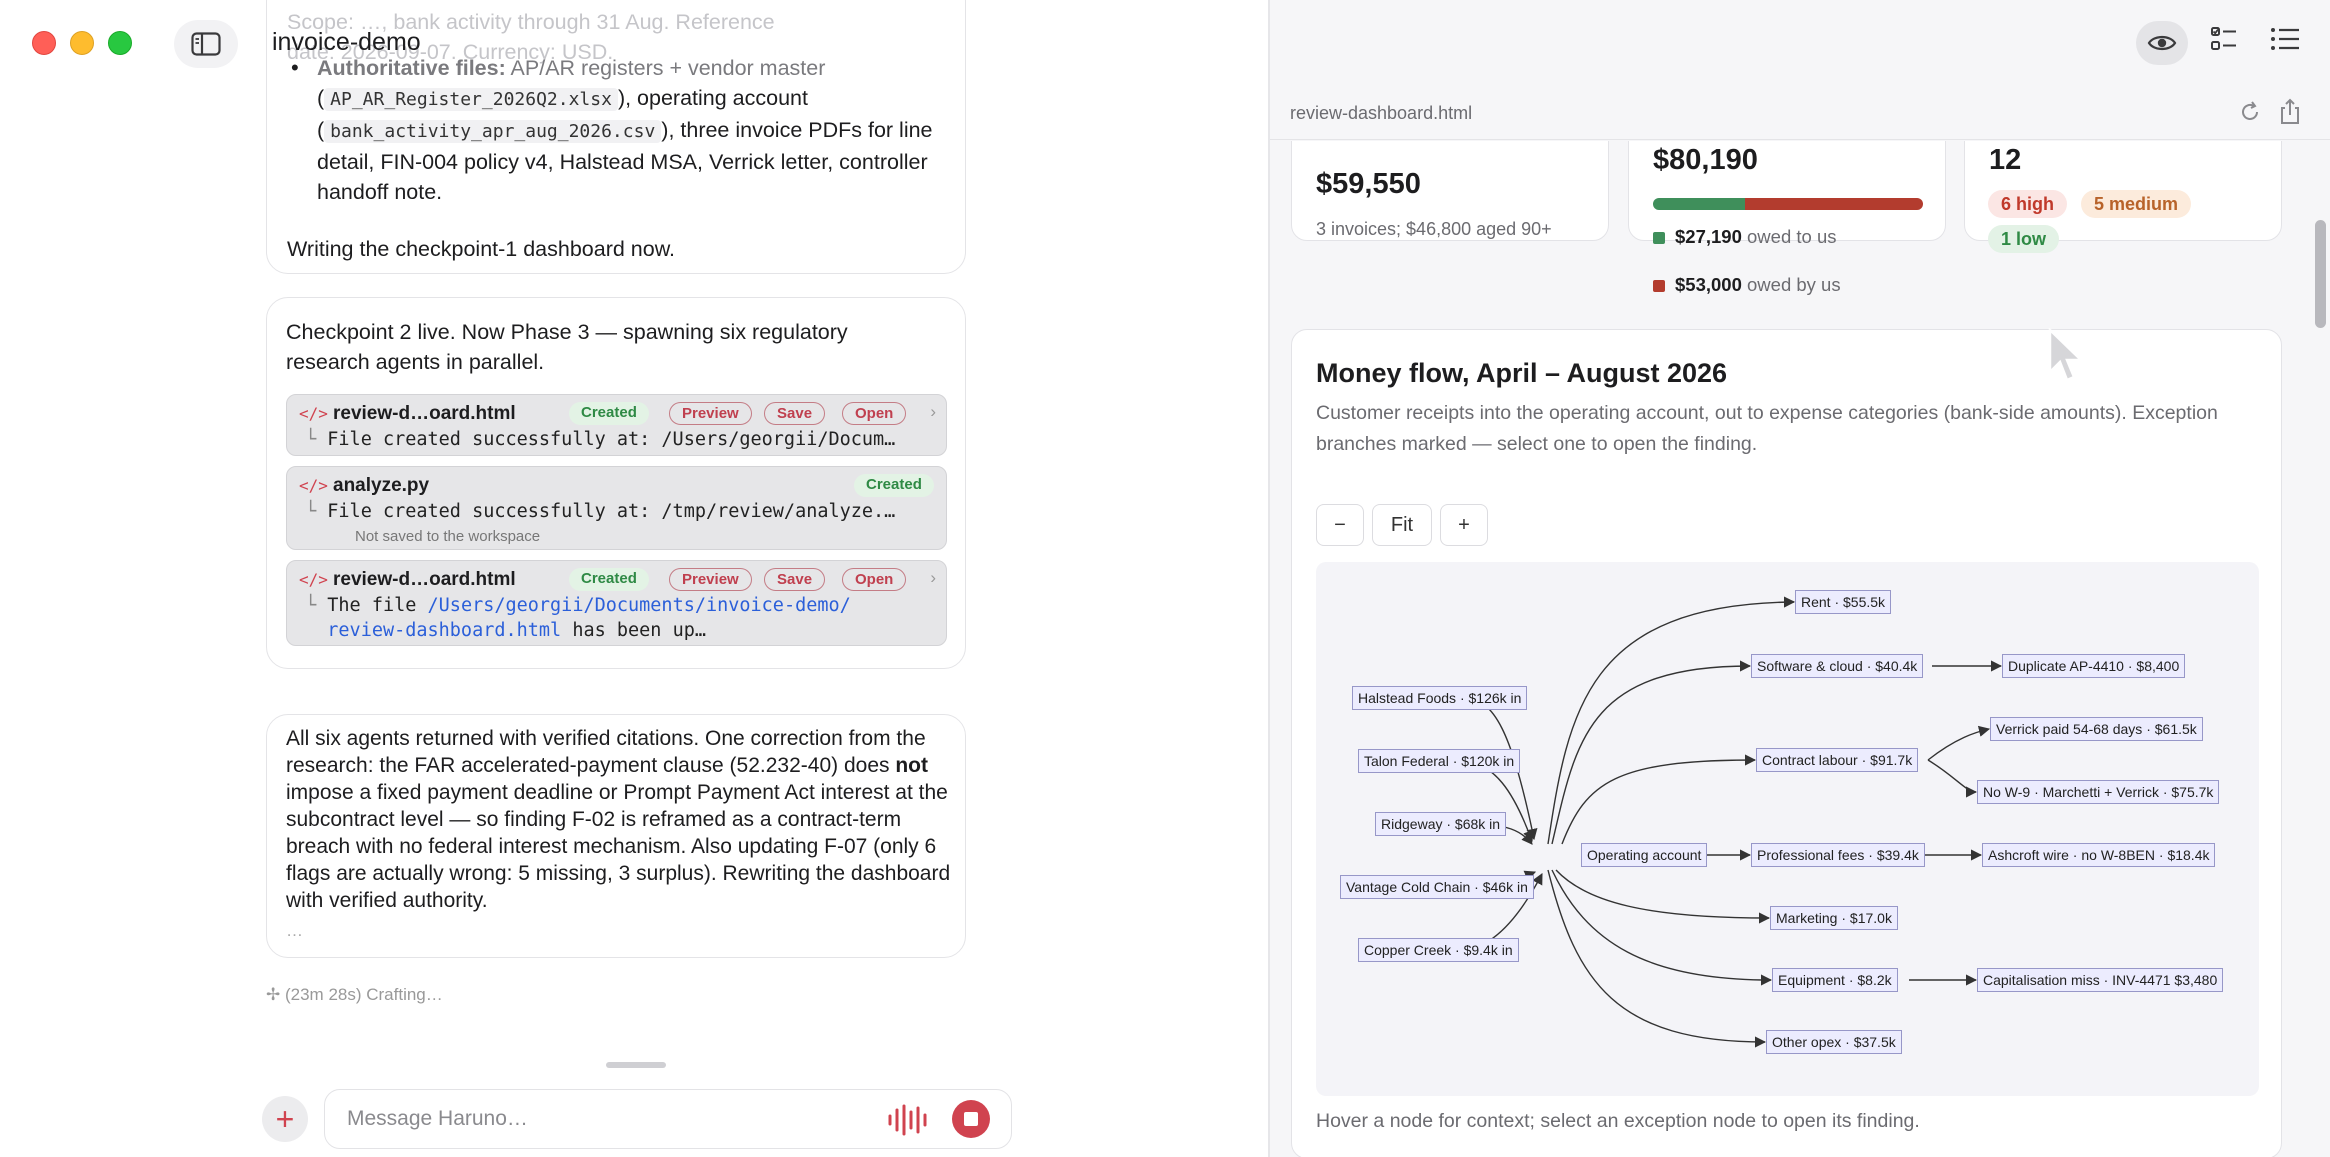 This screenshot has width=2330, height=1157. Describe the element at coordinates (2100, 980) in the screenshot. I see `exception-node: Capitalisation miss · INV-4471 $3,480` at that location.